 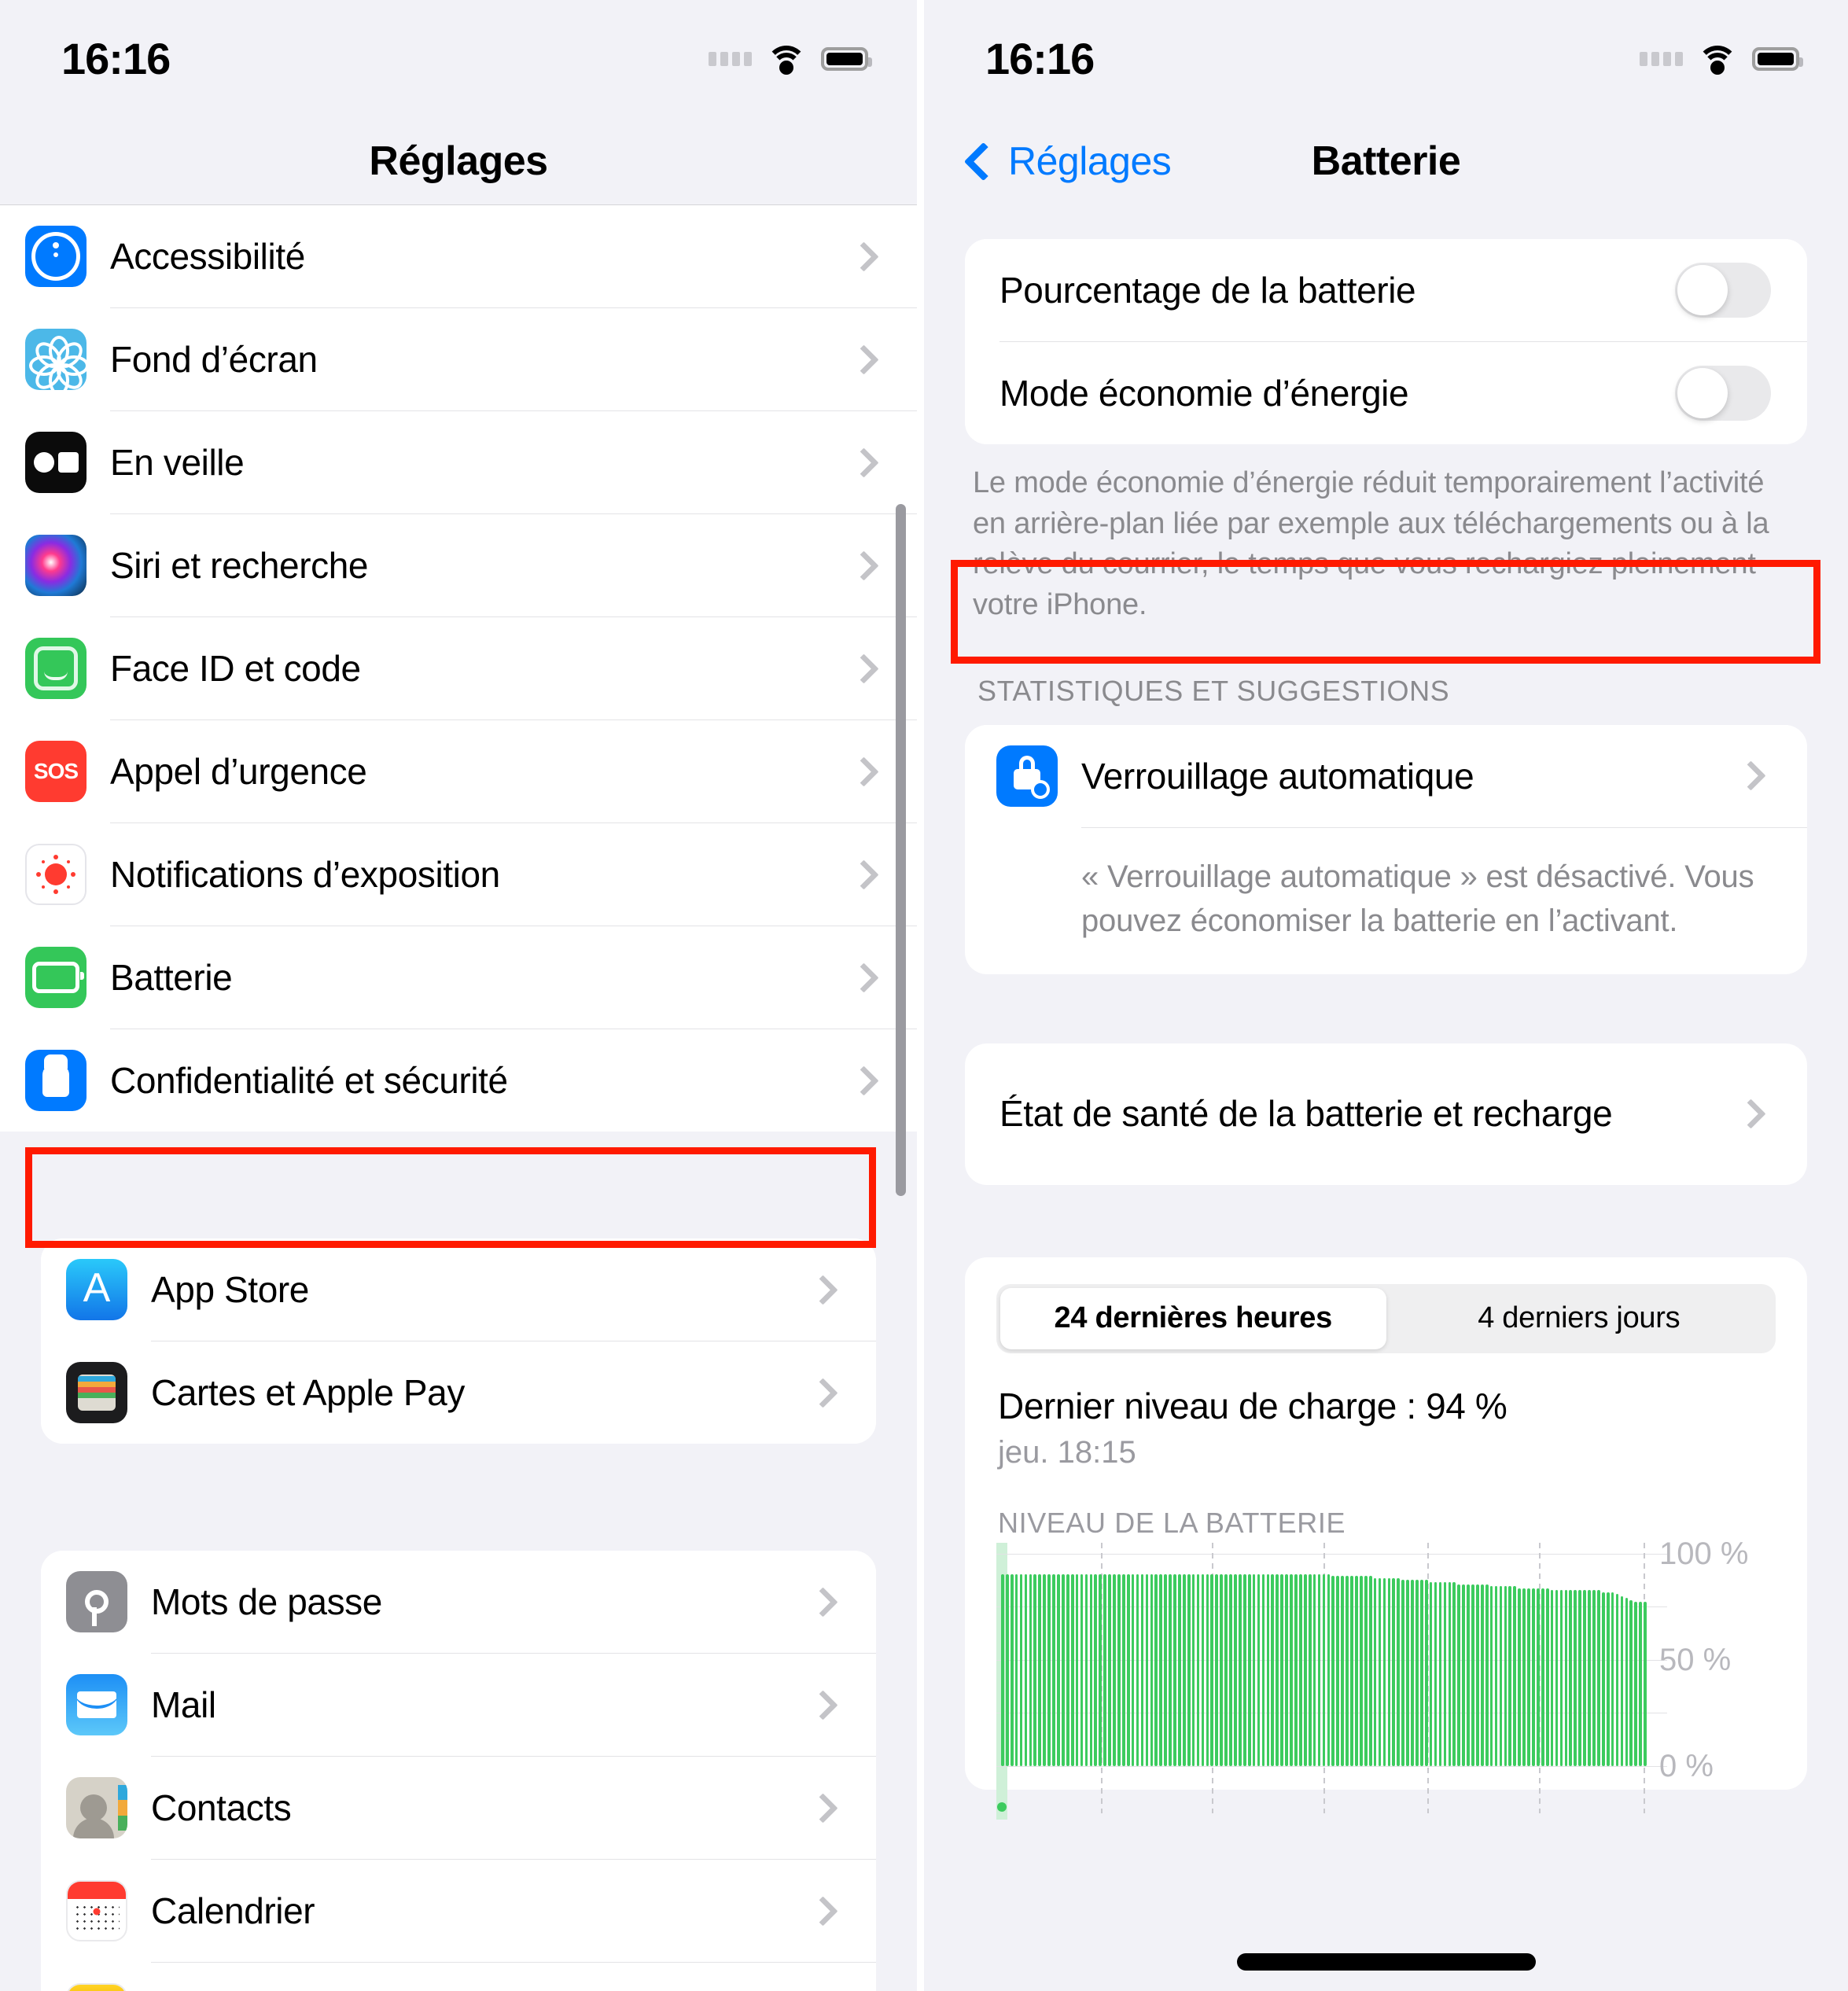 What do you see at coordinates (459, 1211) in the screenshot?
I see `group-gap` at bounding box center [459, 1211].